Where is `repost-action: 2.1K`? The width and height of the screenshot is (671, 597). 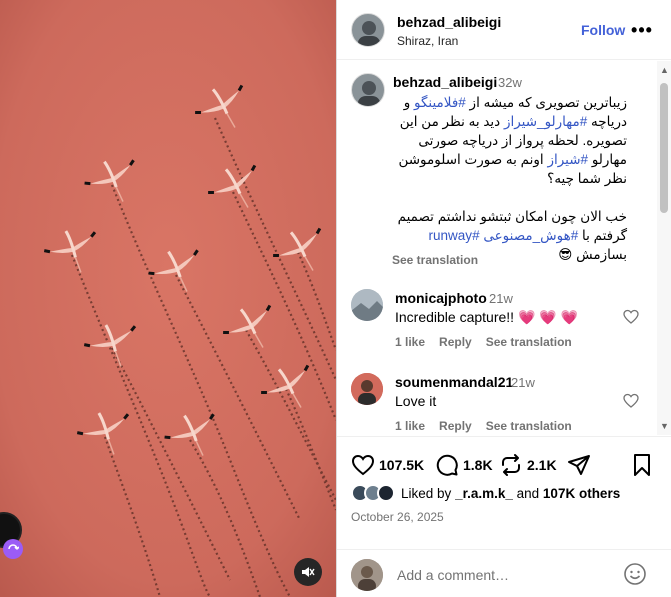
repost-action: 2.1K is located at coordinates (528, 465).